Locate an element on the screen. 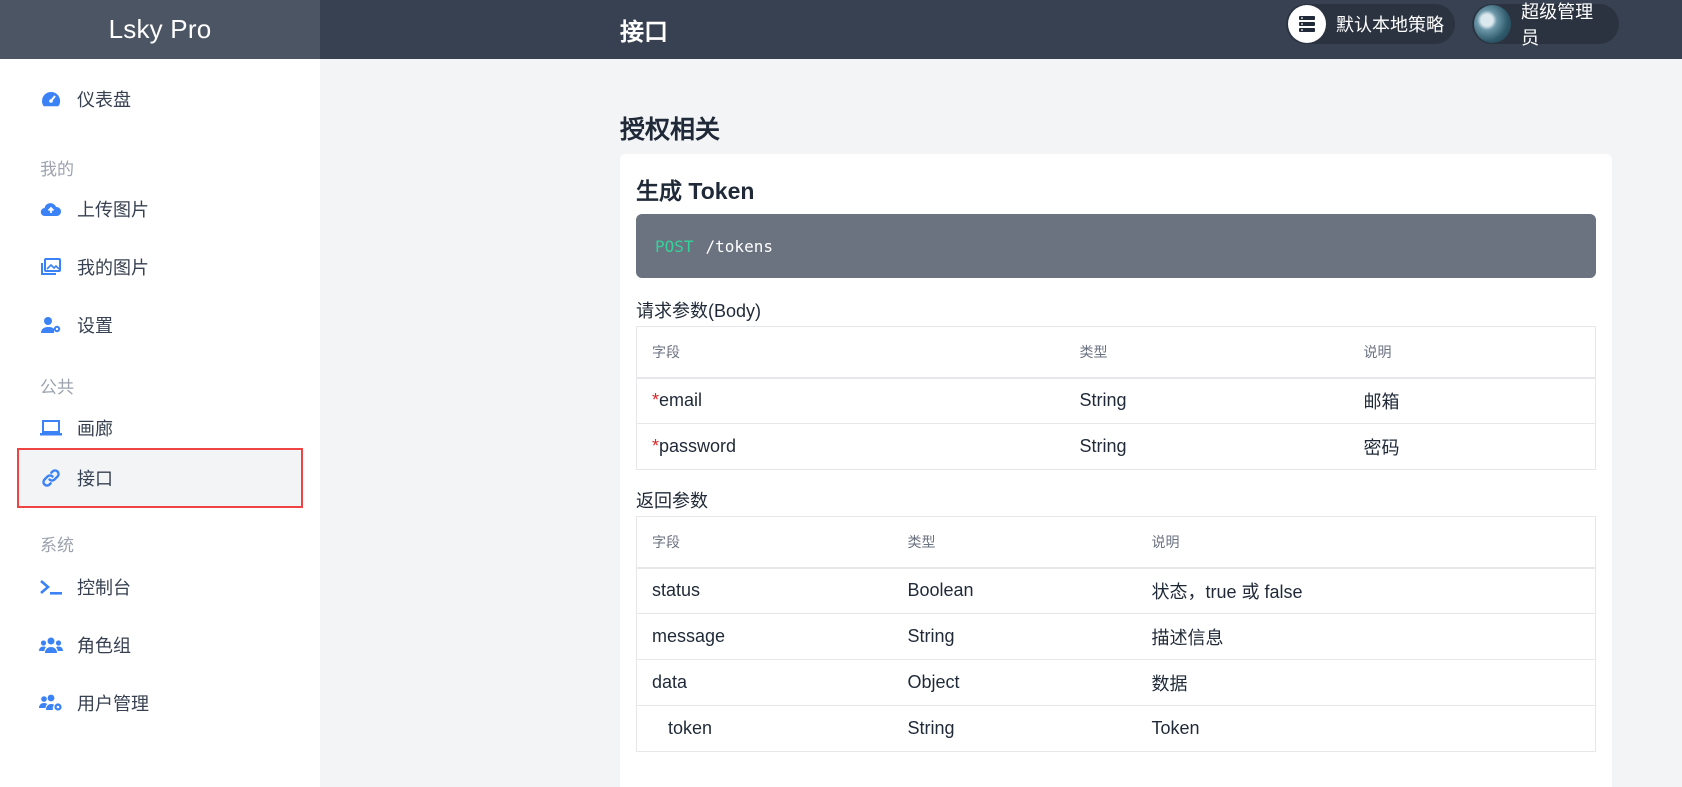 This screenshot has width=1682, height=787. users-icon is located at coordinates (51, 645).